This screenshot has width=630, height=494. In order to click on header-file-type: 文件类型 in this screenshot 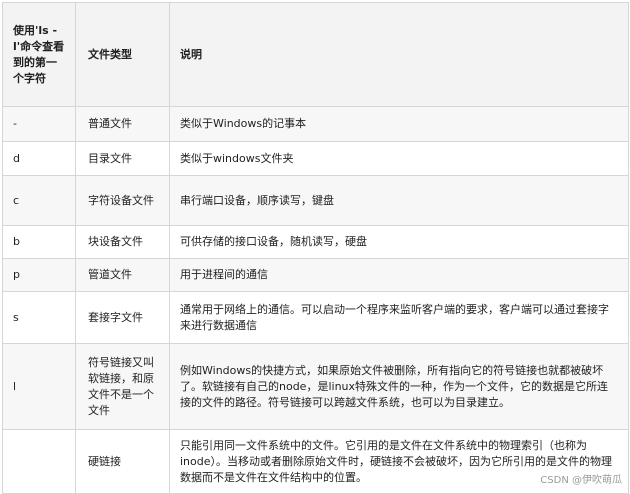, I will do `click(122, 54)`.